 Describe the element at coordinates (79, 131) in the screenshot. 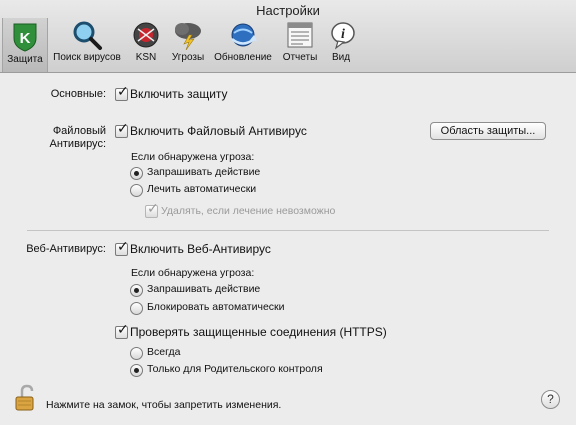

I see `file-av-label-line1: Файловый` at that location.